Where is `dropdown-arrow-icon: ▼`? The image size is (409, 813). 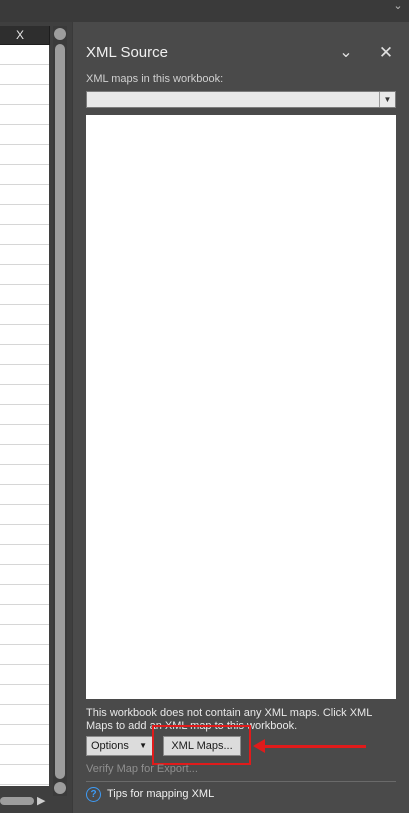 dropdown-arrow-icon: ▼ is located at coordinates (387, 99).